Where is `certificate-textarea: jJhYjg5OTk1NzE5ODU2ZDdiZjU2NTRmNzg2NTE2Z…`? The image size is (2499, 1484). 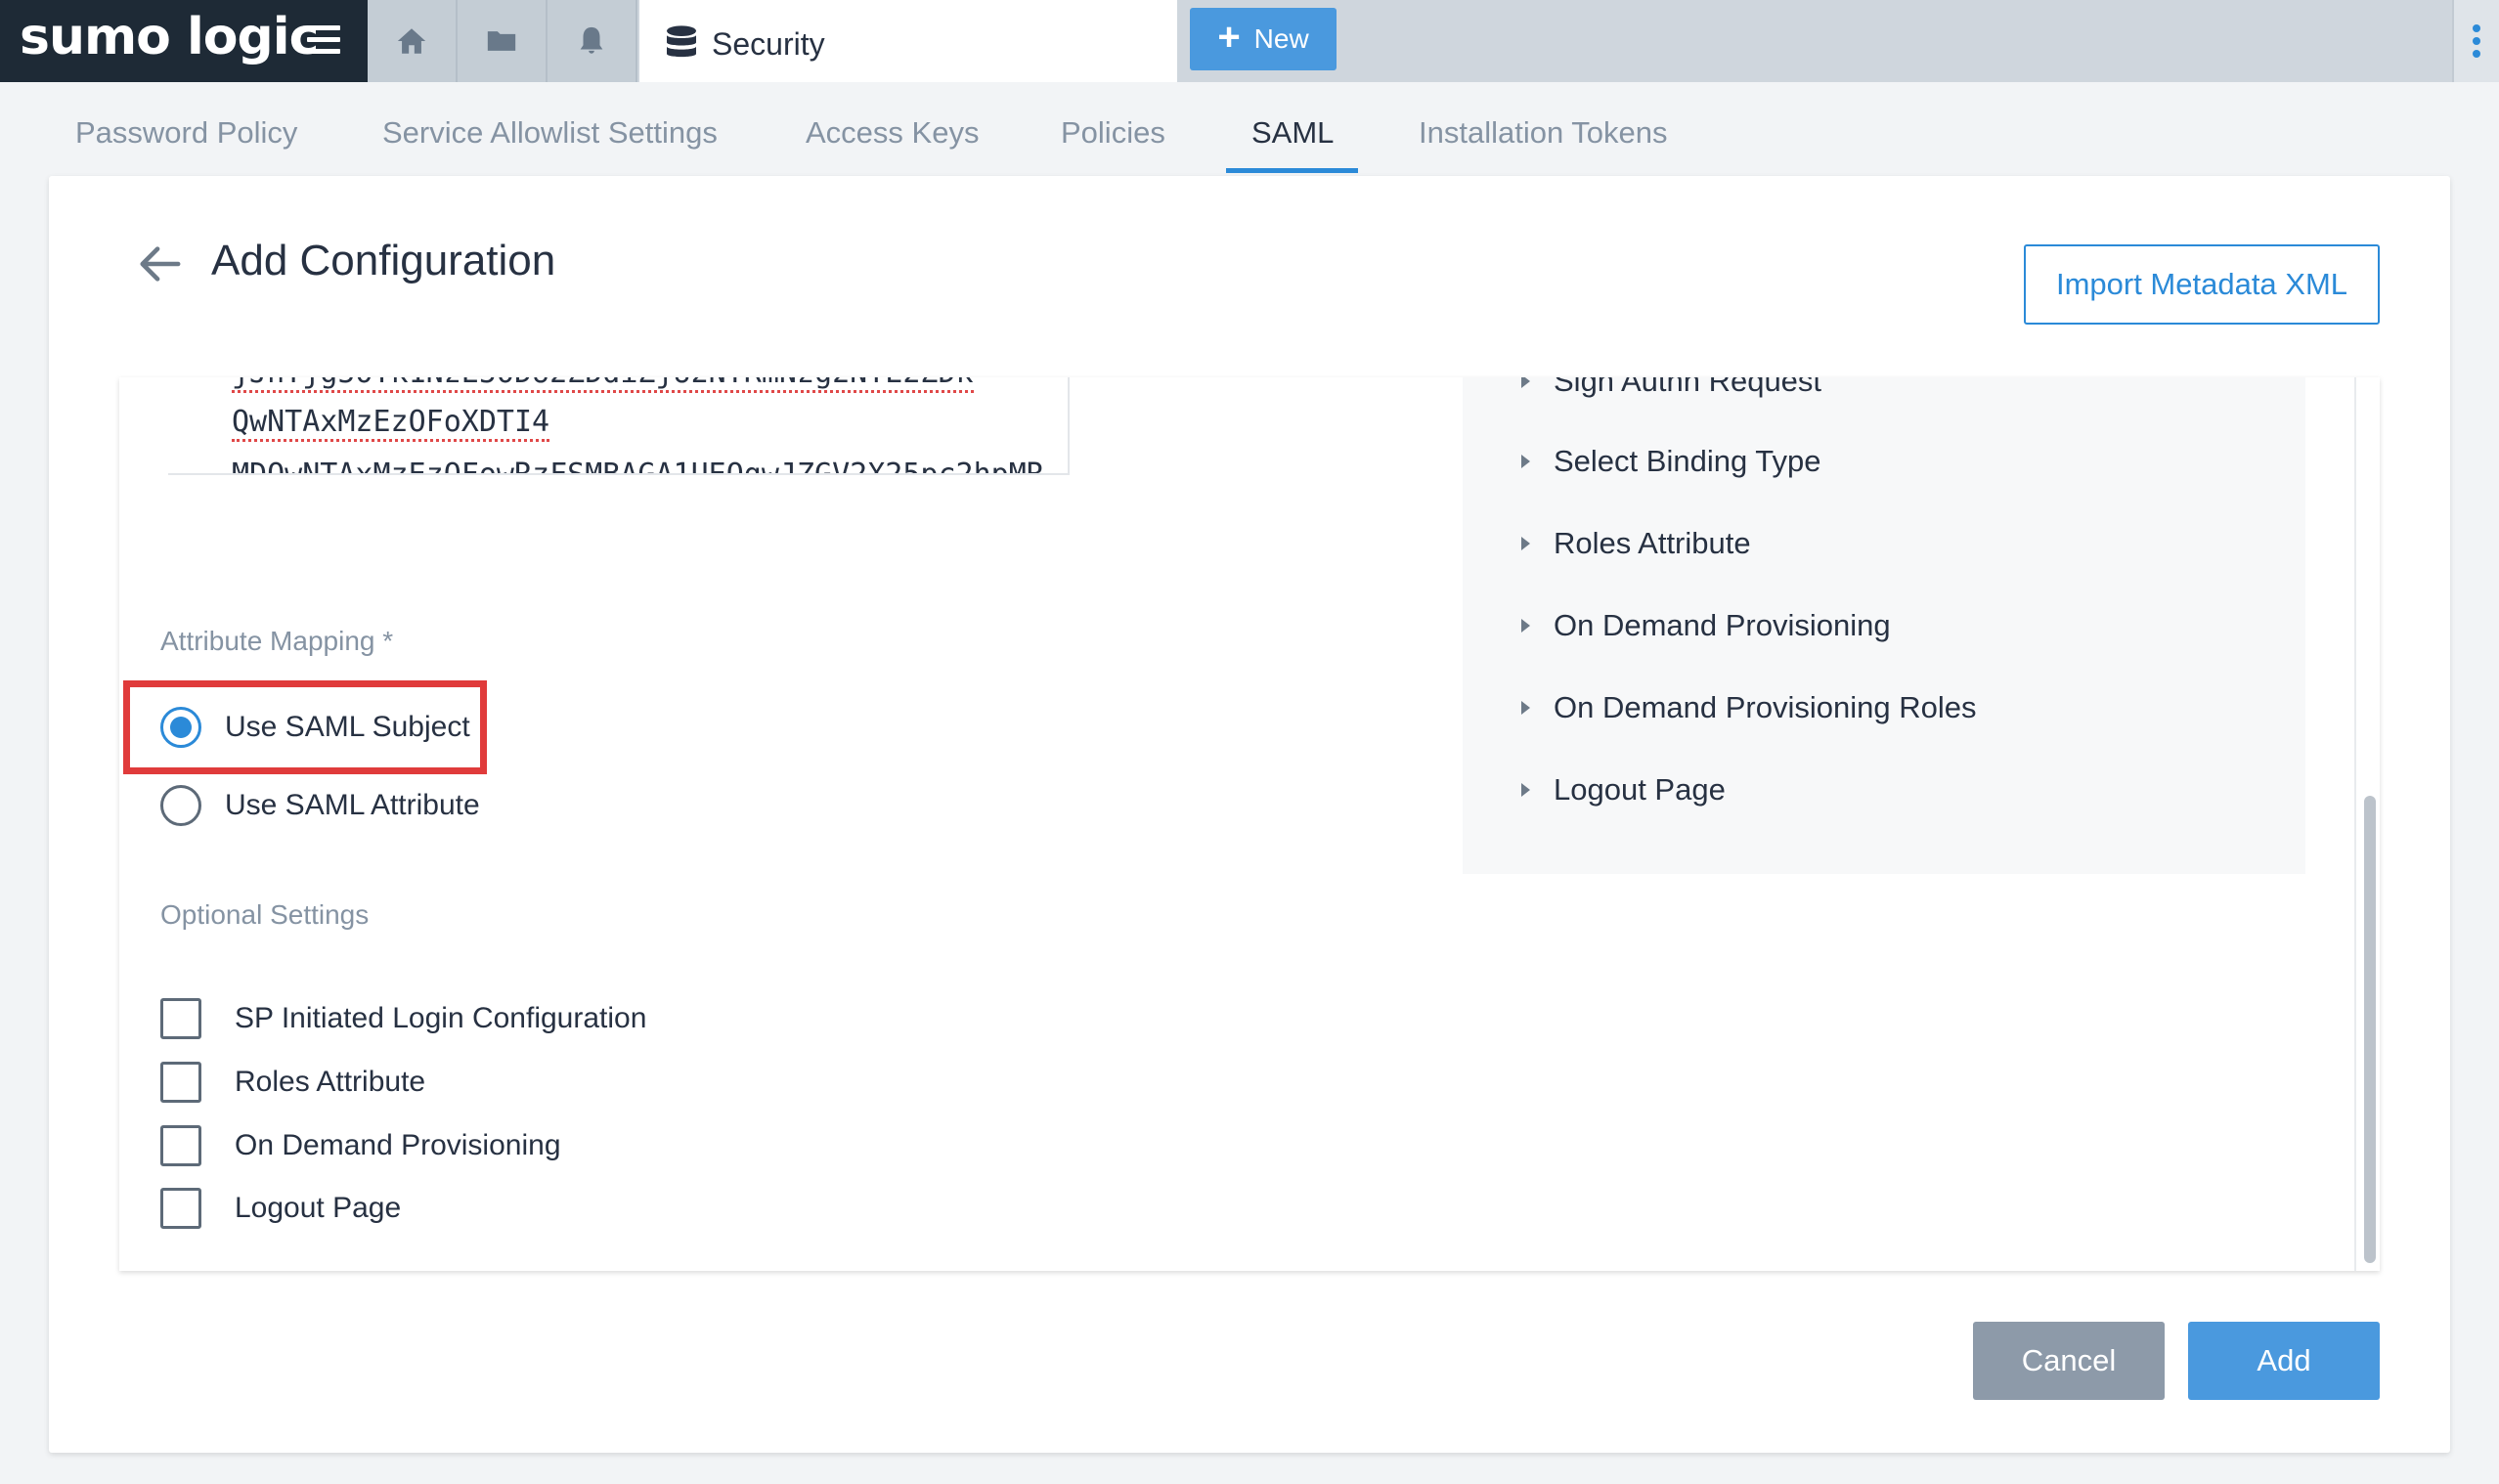
certificate-textarea: jJhYjg5OTk1NzE5ODU2ZDdiZjU2NTRmNzg2NTE2Z… is located at coordinates (619, 426).